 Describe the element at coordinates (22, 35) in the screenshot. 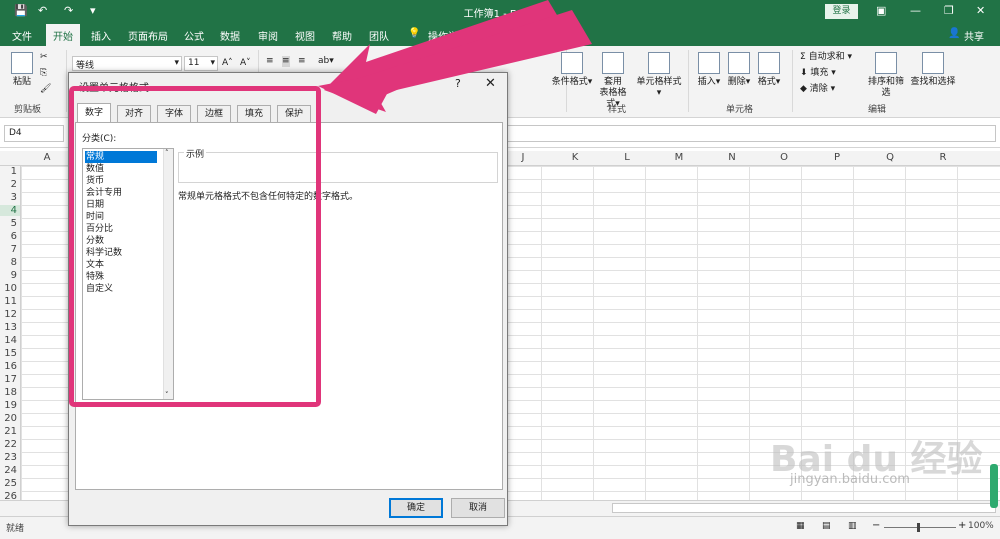

I see `tab-file: 文件` at that location.